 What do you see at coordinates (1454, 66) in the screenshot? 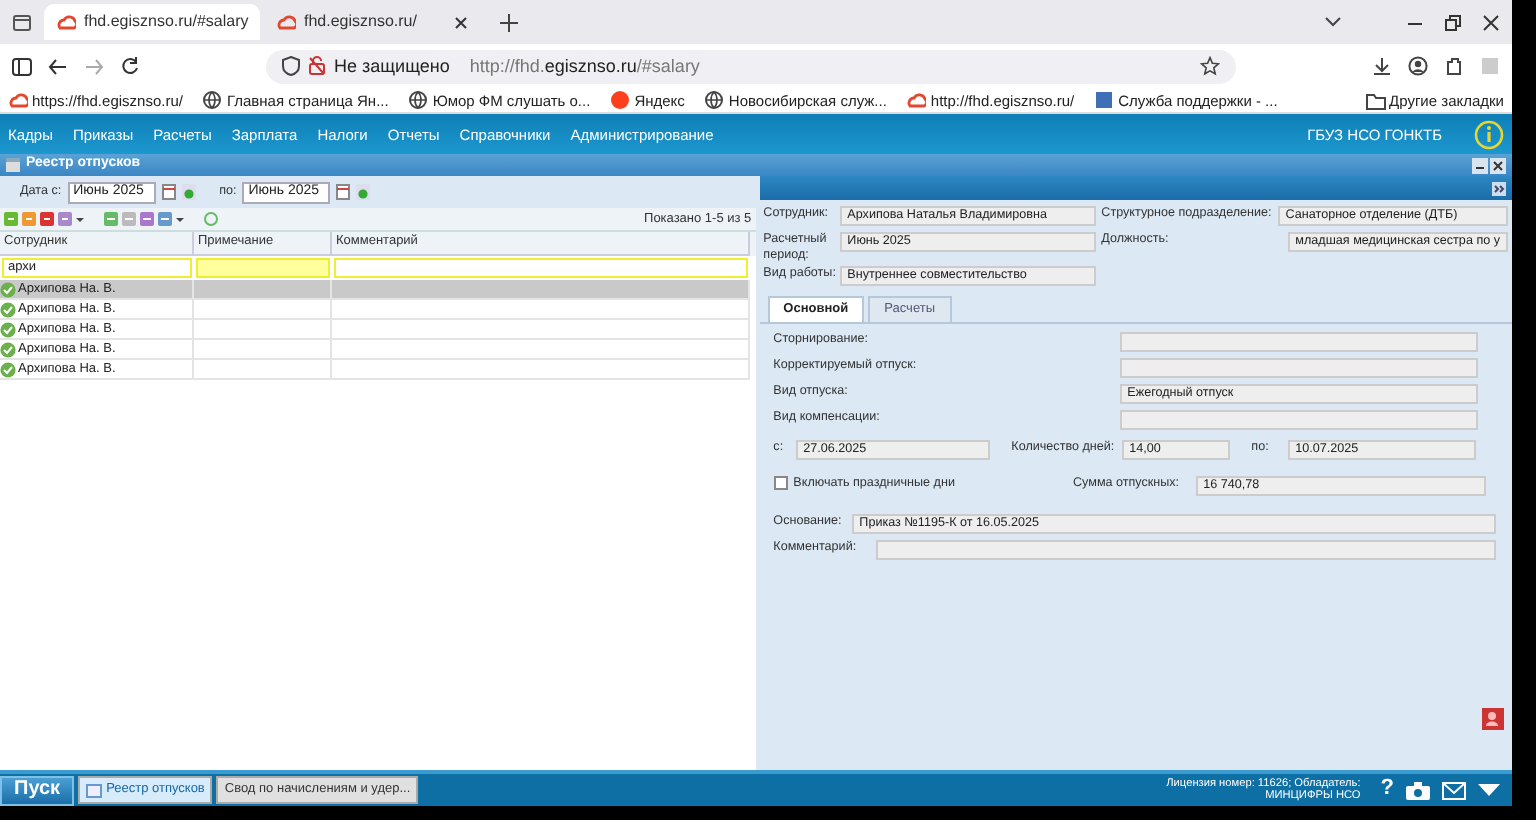
I see `extensions-icon` at bounding box center [1454, 66].